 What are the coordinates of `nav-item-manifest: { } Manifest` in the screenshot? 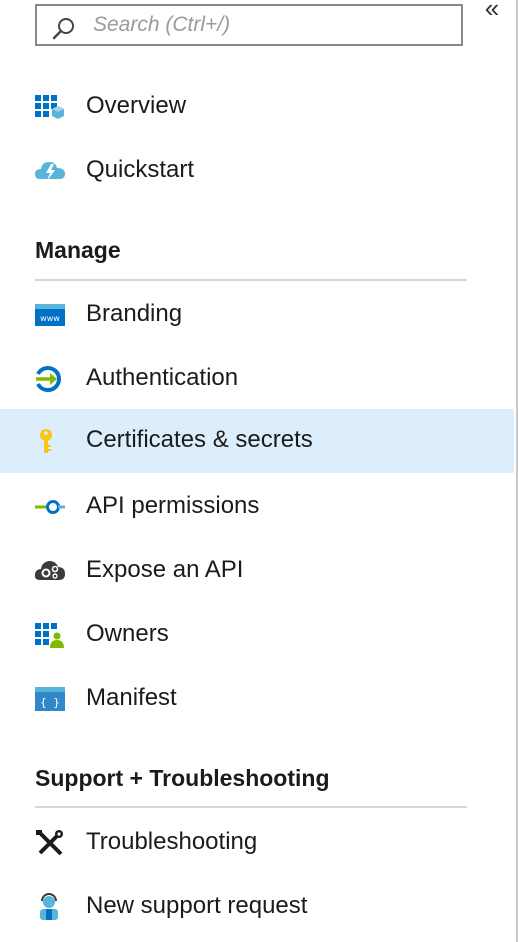 It's located at (257, 699).